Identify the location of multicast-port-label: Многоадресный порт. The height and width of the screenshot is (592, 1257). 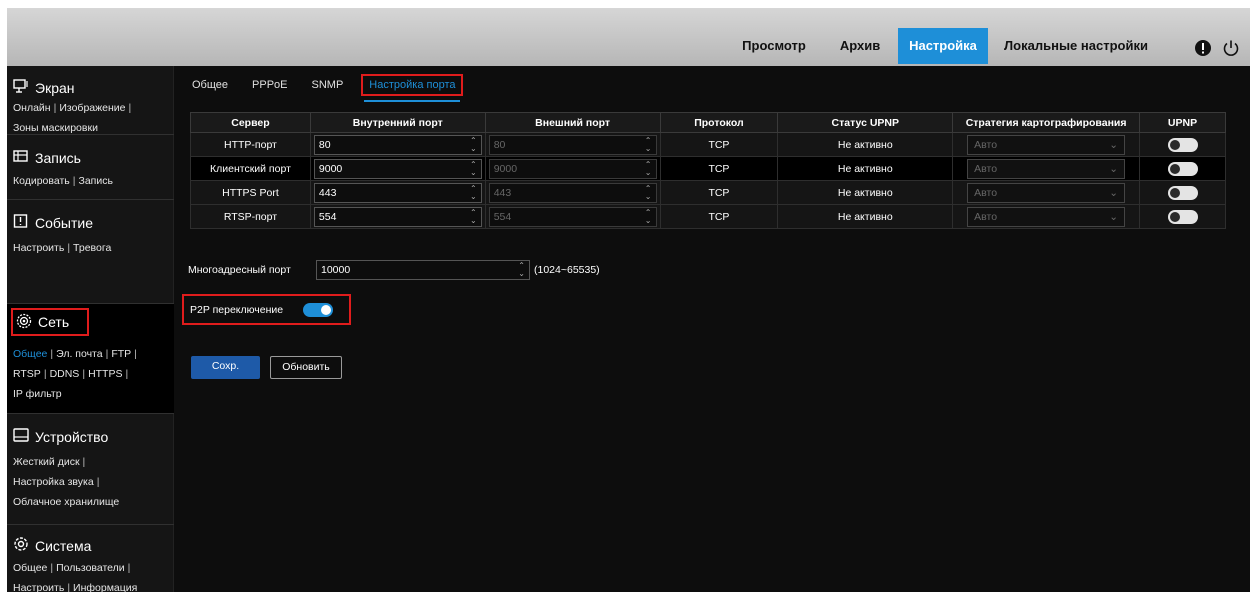
(239, 270).